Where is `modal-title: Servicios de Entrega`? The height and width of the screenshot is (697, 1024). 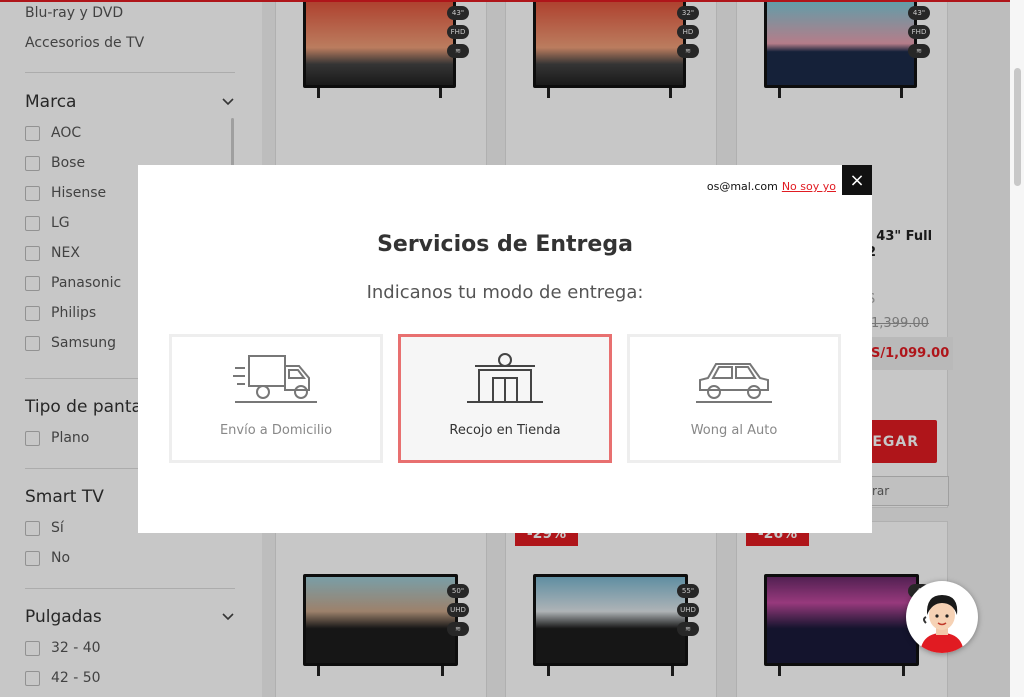
modal-title: Servicios de Entrega is located at coordinates (505, 244).